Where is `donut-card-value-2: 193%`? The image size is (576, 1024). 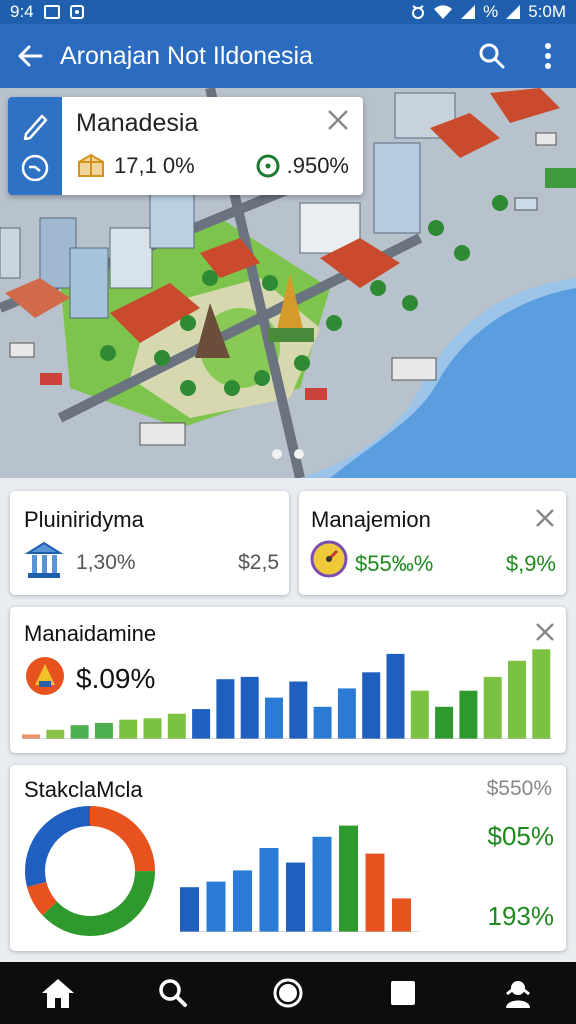
donut-card-value-2: 193% is located at coordinates (521, 916).